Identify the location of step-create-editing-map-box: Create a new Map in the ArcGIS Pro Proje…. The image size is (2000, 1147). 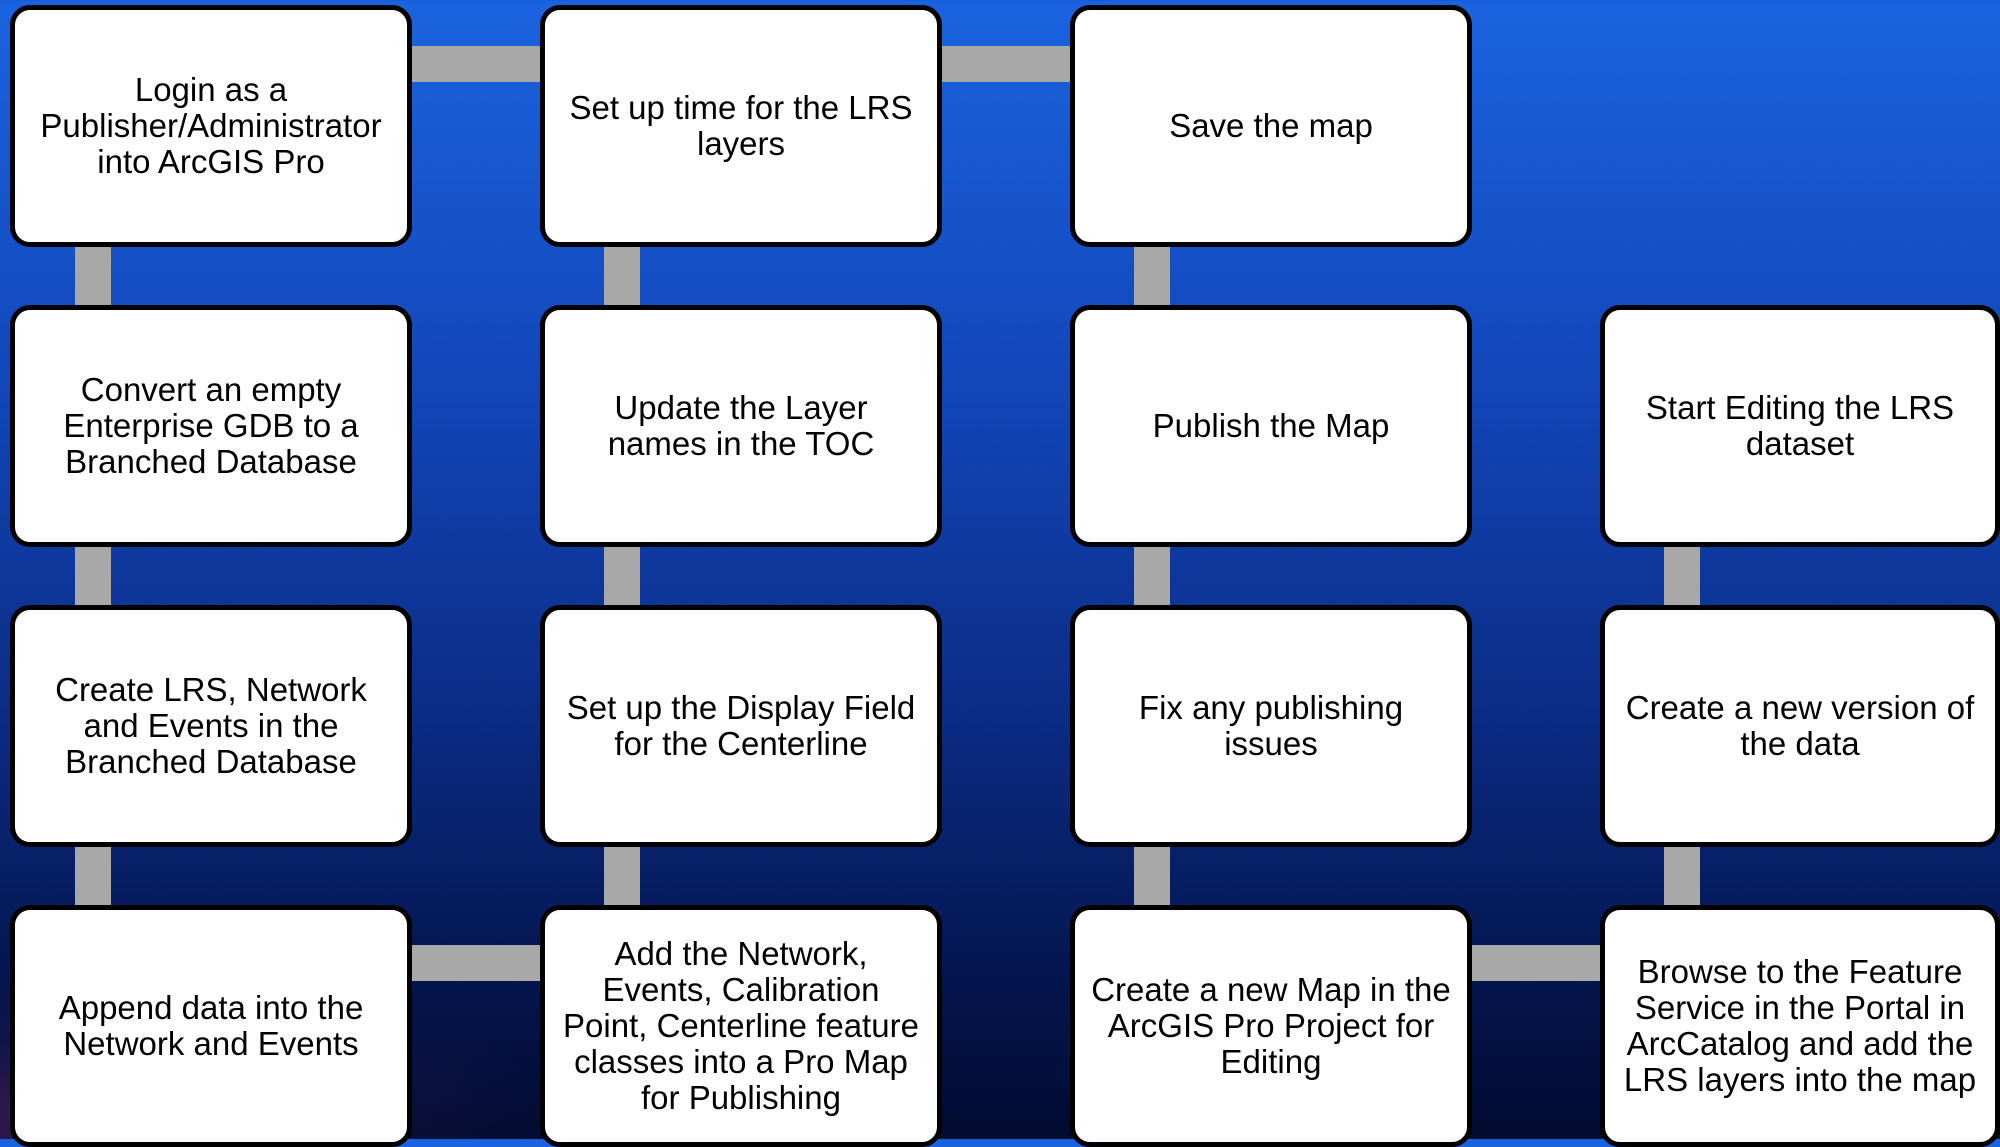
(1271, 1026).